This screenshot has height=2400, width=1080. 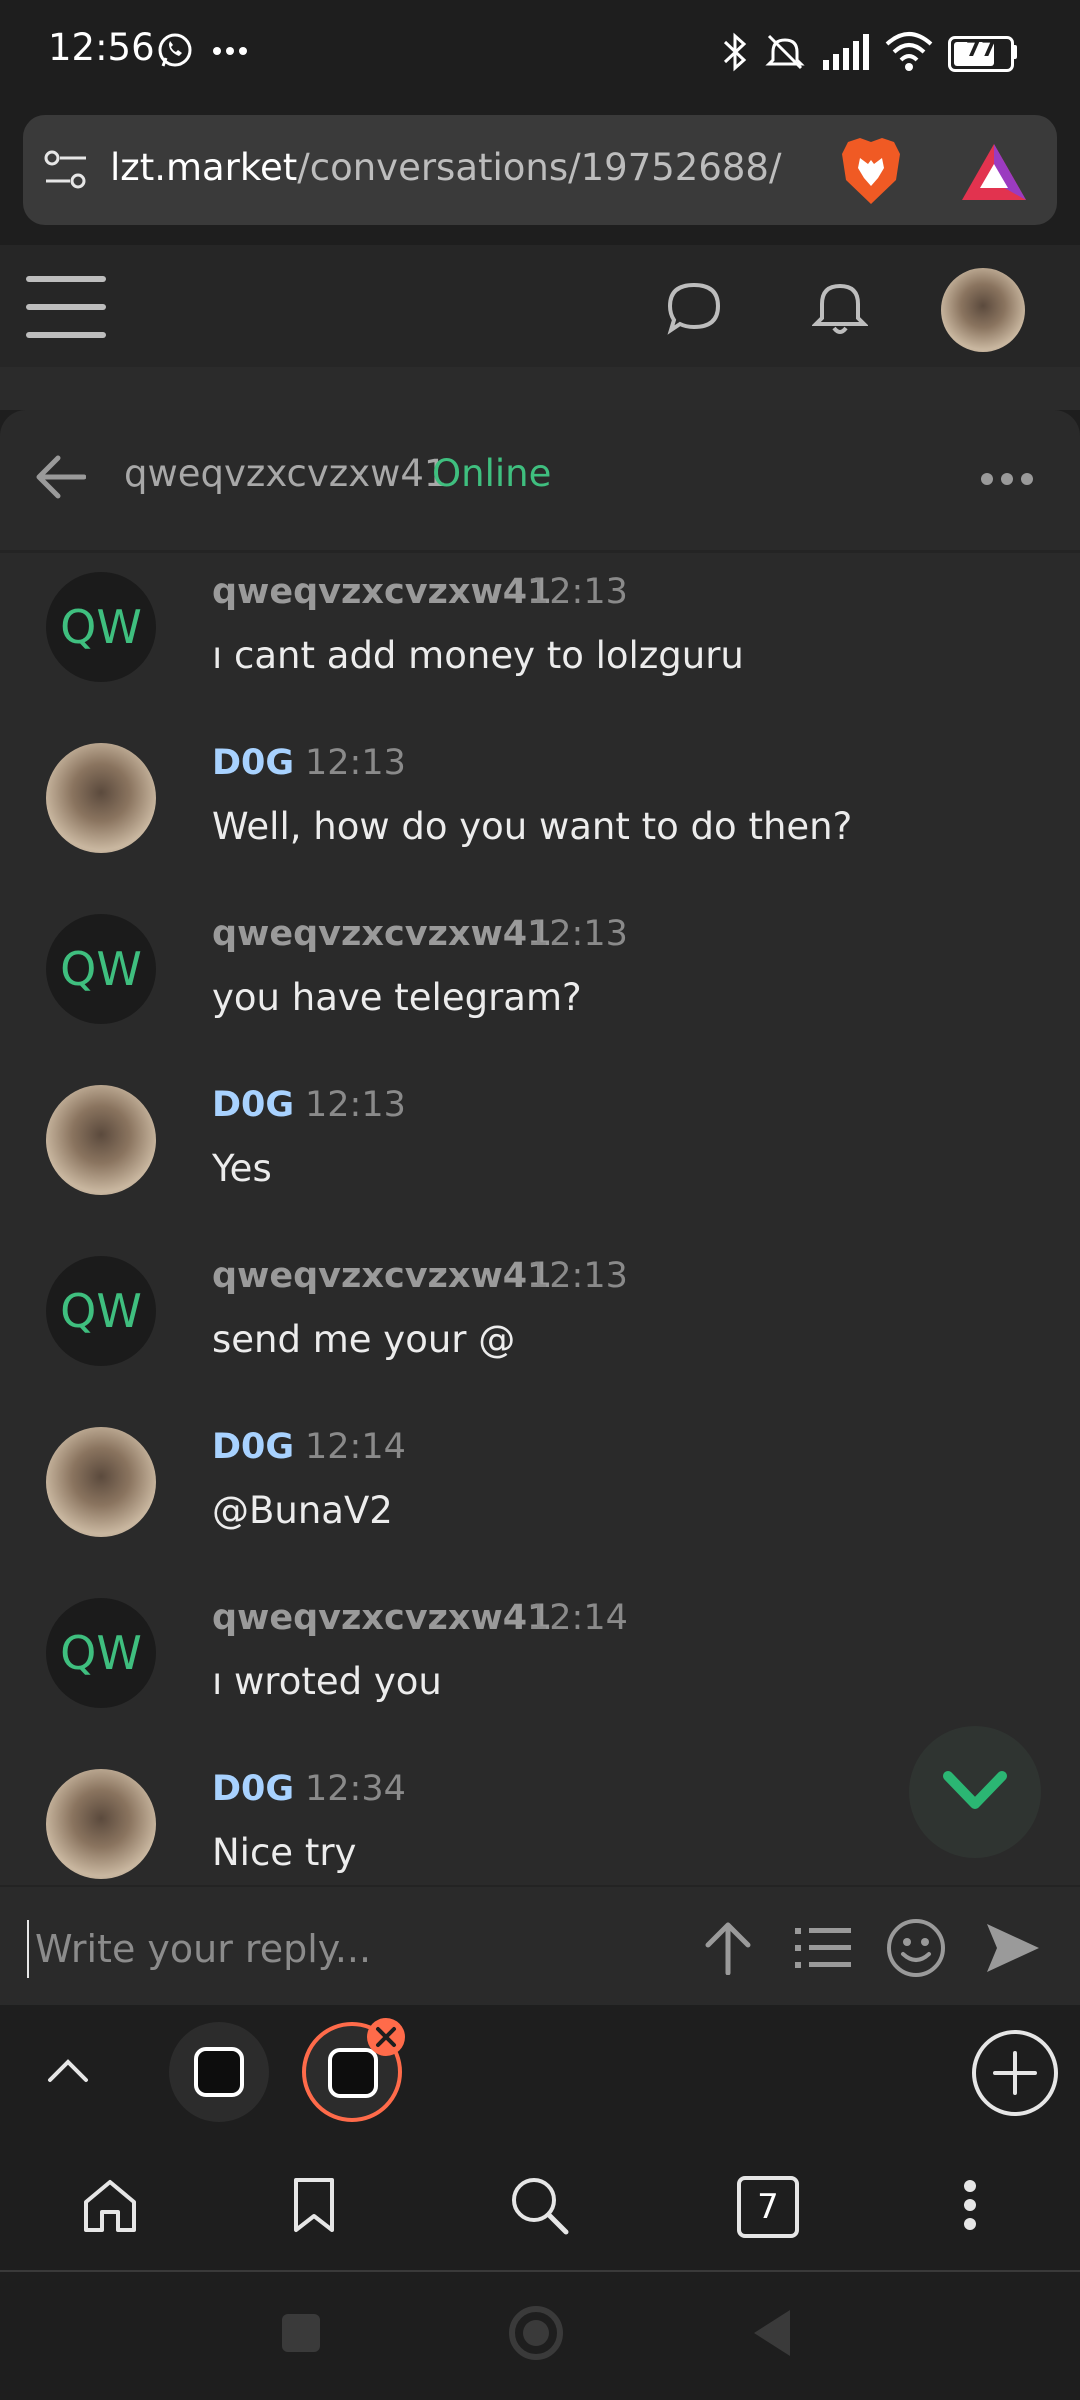 What do you see at coordinates (204, 167) in the screenshot?
I see `url-host: lzt.market` at bounding box center [204, 167].